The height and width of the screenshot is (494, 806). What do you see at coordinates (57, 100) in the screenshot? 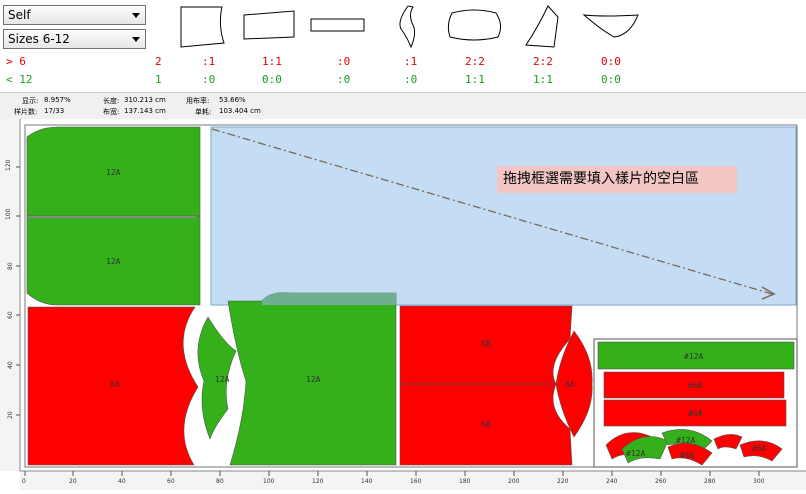
I see `display-value: 8.957%` at bounding box center [57, 100].